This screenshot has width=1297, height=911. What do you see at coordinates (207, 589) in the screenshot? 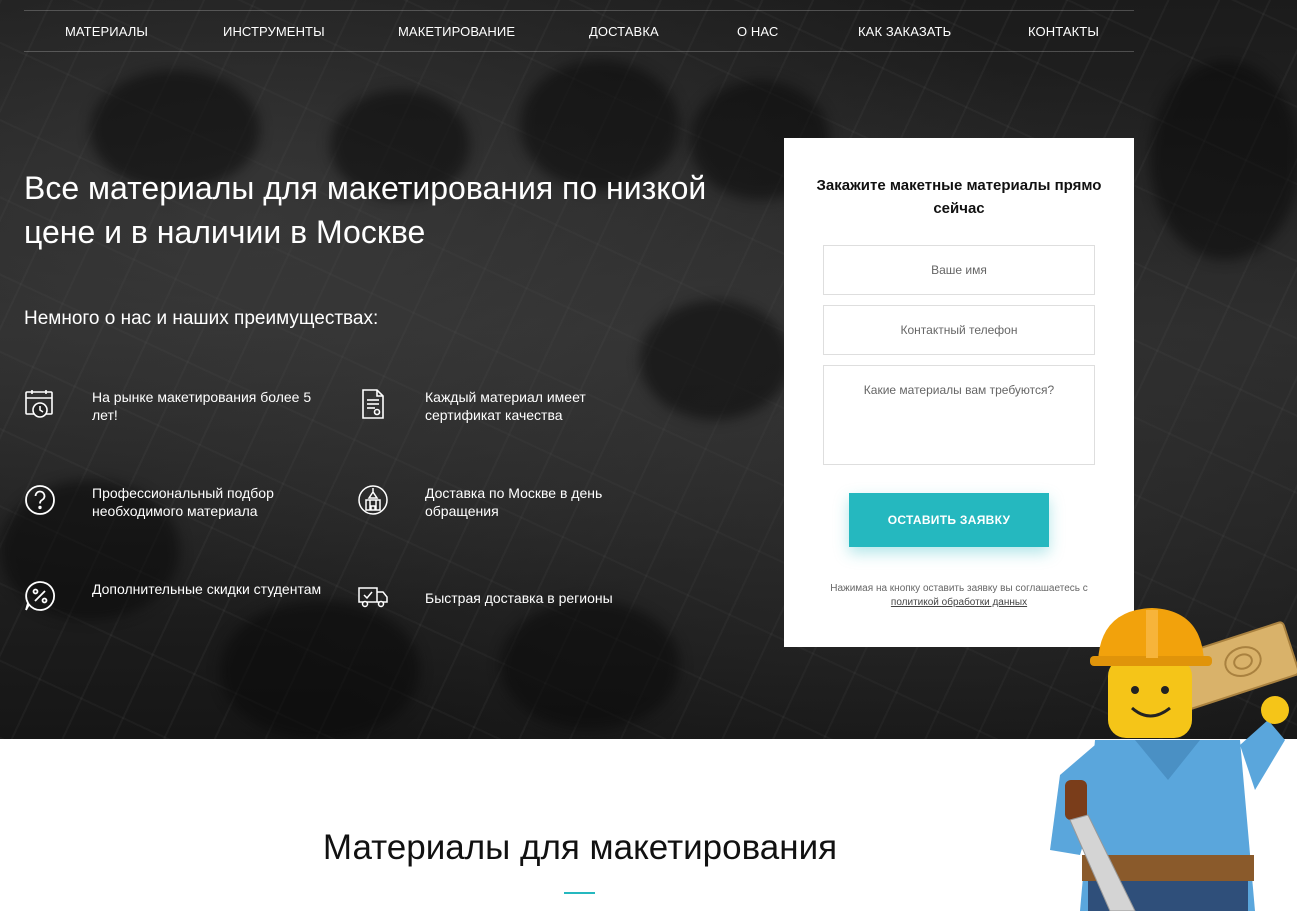
I see `feature-text: Дополнительные скидки студентам` at bounding box center [207, 589].